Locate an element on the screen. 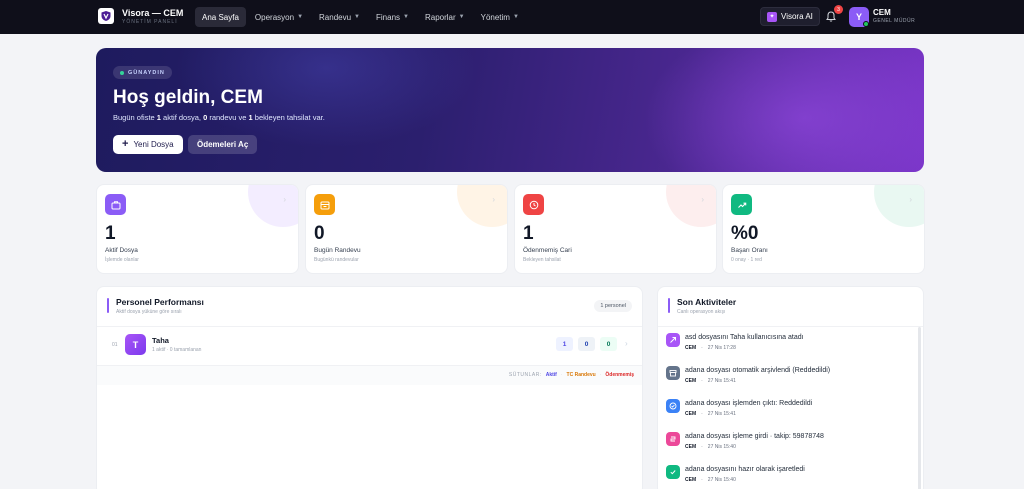  activity-text: adana dosyasını hazır olarak işaretledi is located at coordinates (745, 469).